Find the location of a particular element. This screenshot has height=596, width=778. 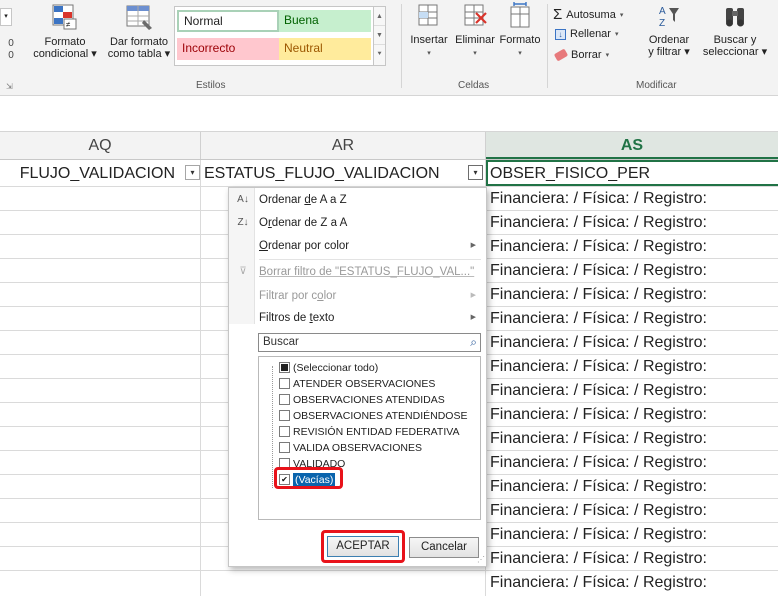

column-header-ar: AR is located at coordinates (343, 145).